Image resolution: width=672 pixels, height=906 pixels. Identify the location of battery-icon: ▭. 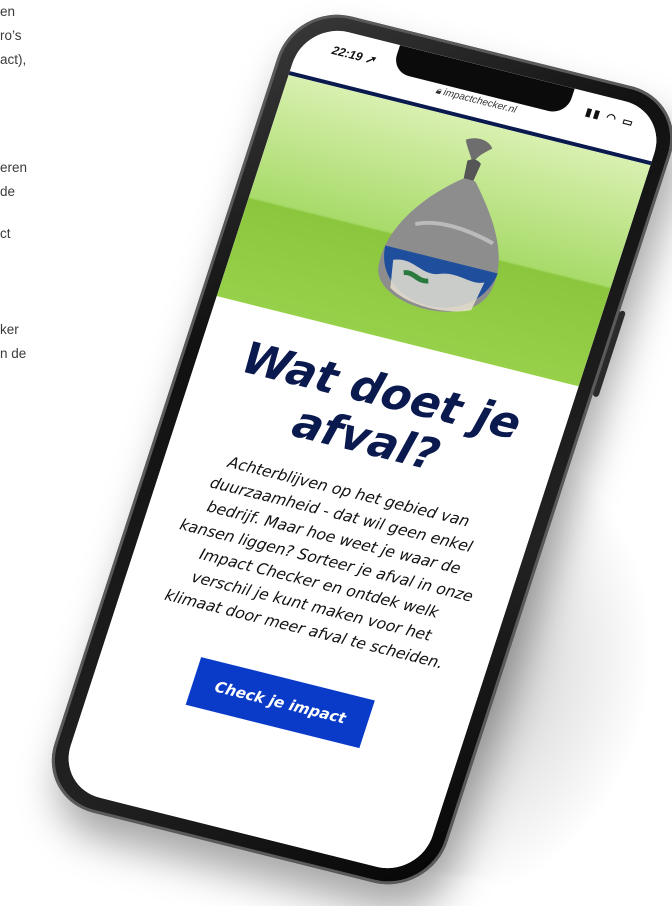
(628, 122).